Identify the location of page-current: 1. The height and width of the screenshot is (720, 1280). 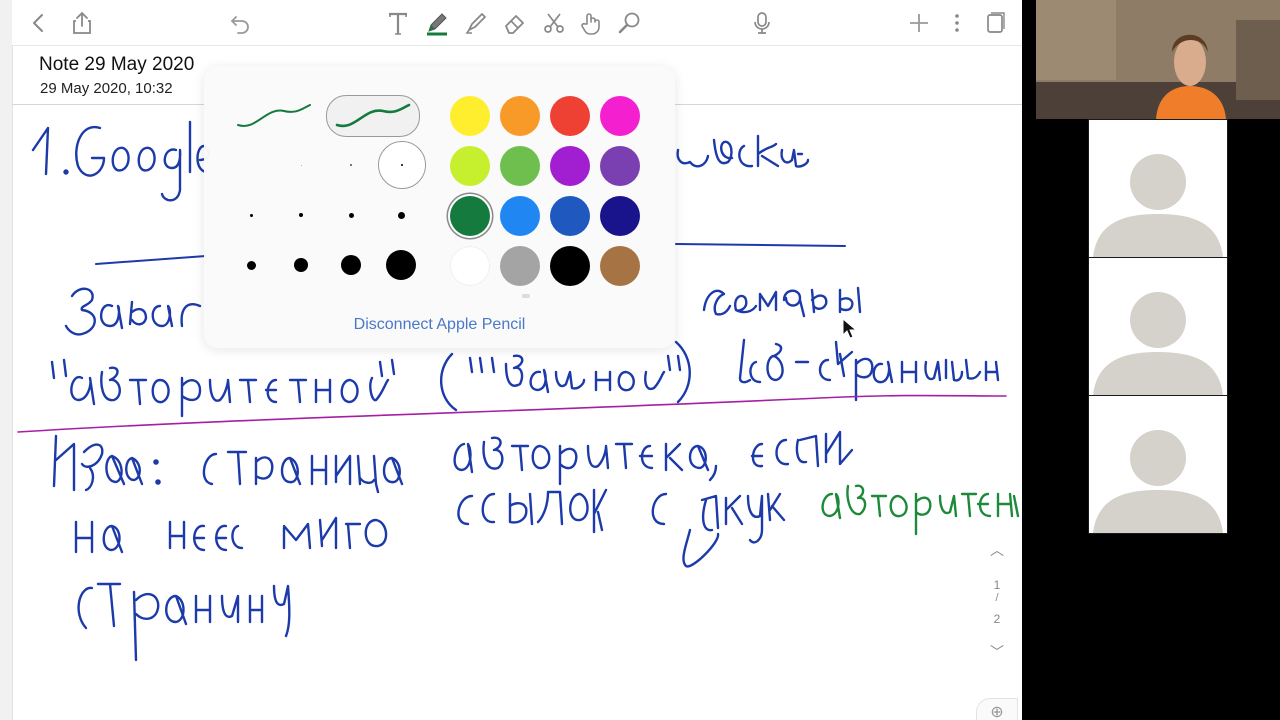
(997, 585).